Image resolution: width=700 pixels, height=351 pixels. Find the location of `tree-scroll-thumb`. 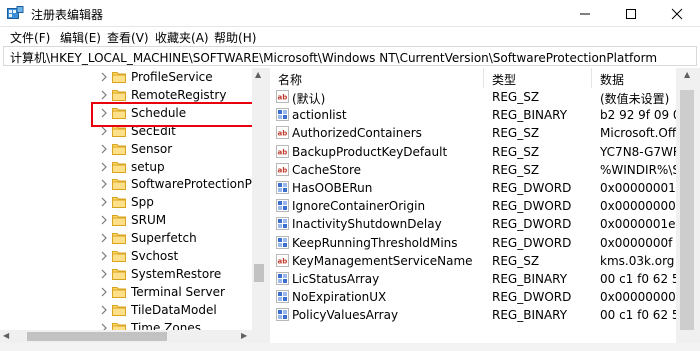

tree-scroll-thumb is located at coordinates (259, 273).